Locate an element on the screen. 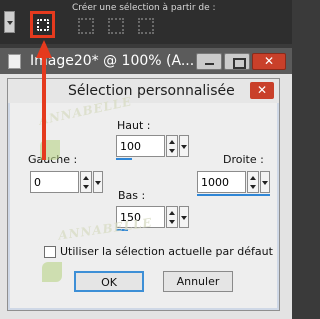 This screenshot has width=320, height=319. highlight-arrow-icon is located at coordinates (44, 100).